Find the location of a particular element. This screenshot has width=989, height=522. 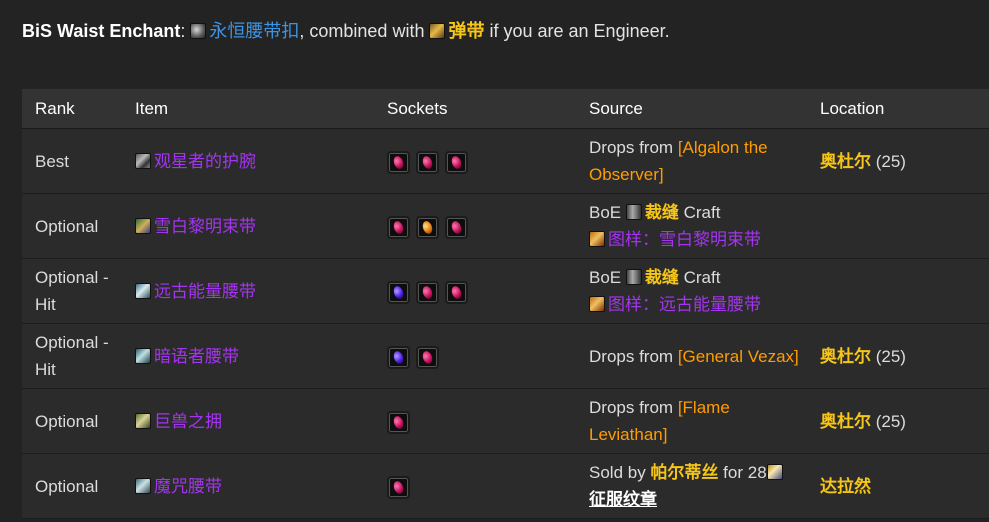

emblem-icon is located at coordinates (774, 472).